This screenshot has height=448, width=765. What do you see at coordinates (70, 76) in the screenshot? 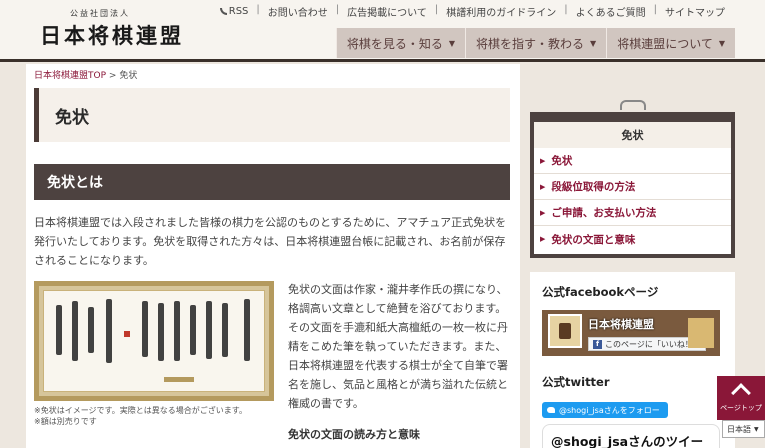
I see `breadcrumb-home: 日本将棋連盟TOP` at bounding box center [70, 76].